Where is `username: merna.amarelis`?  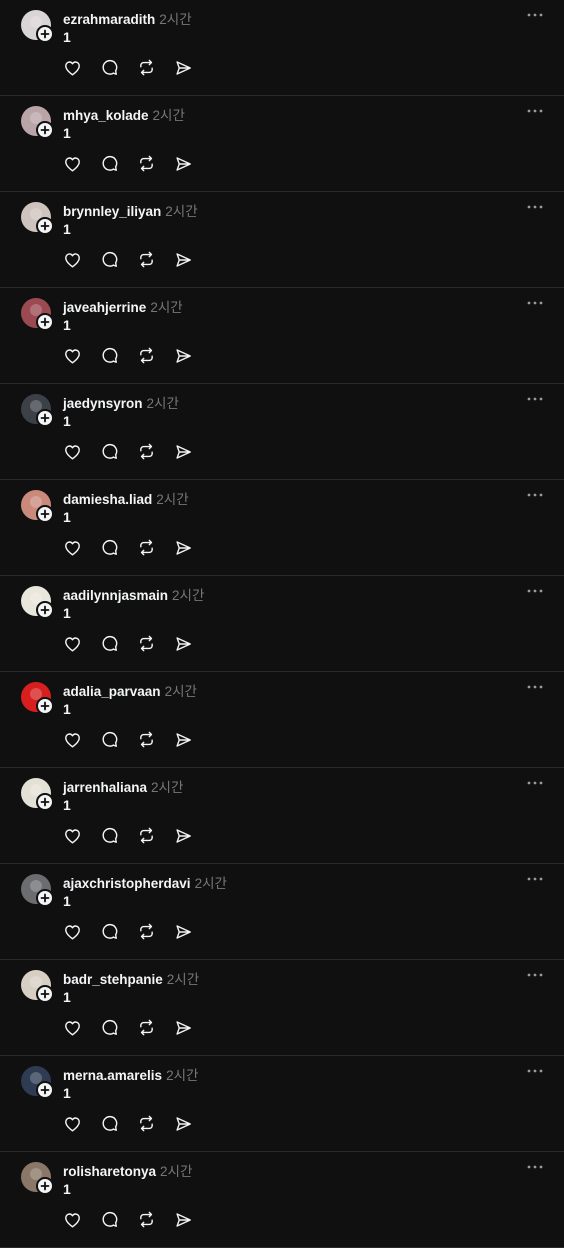
username: merna.amarelis is located at coordinates (112, 1075).